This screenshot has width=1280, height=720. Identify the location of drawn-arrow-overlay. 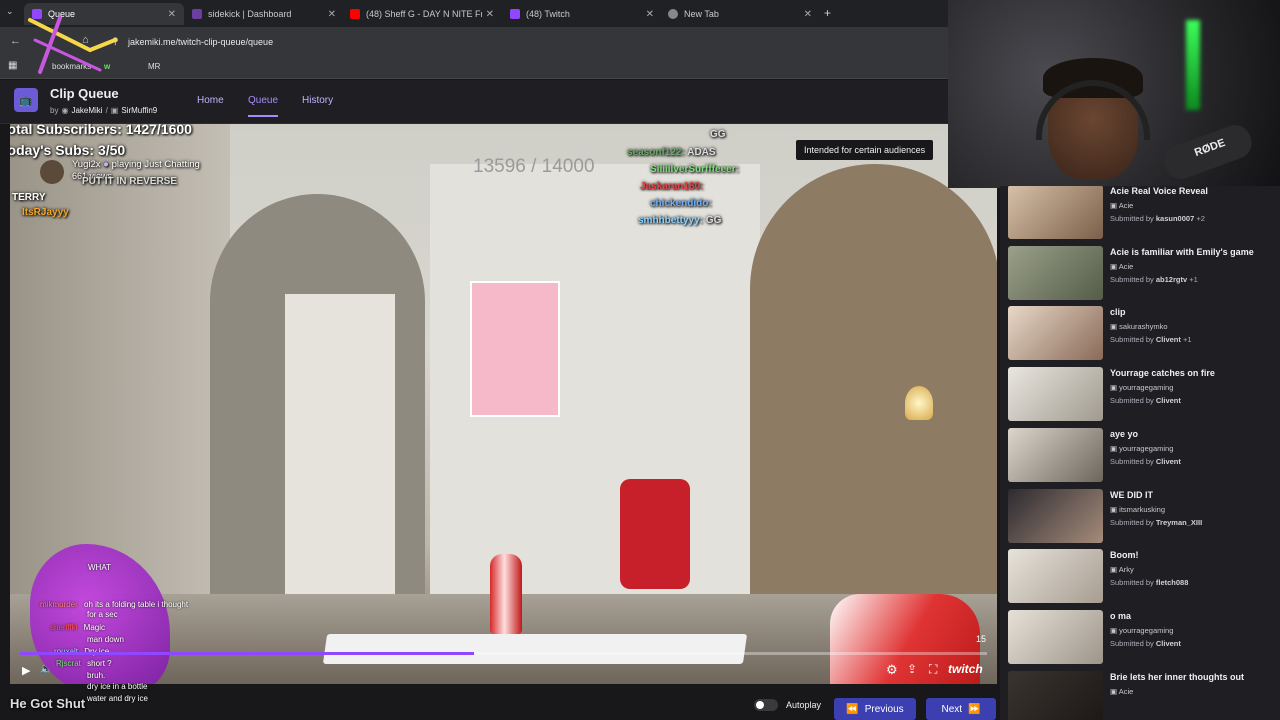
(72, 45).